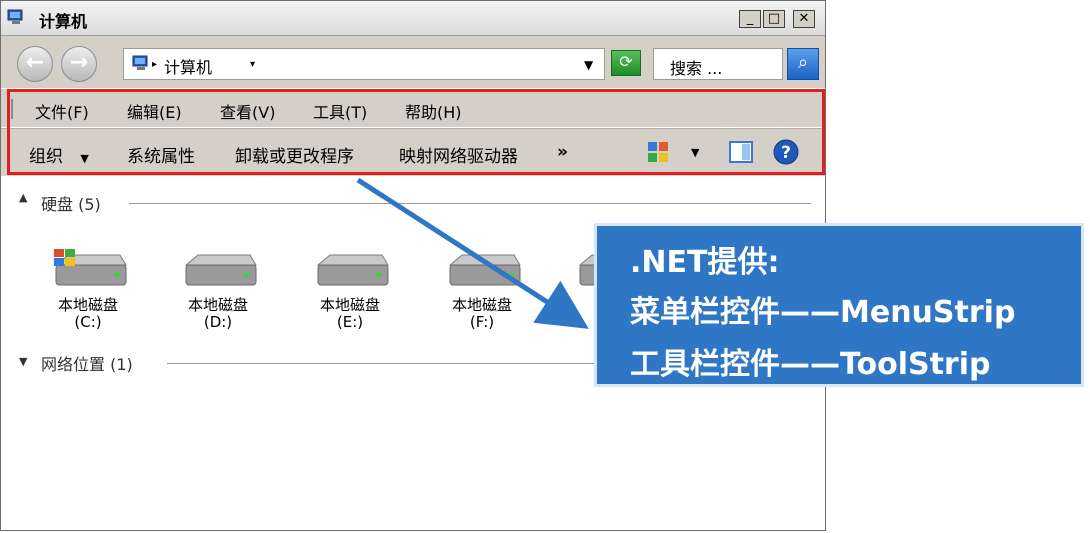 The width and height of the screenshot is (1090, 533). Describe the element at coordinates (823, 312) in the screenshot. I see `callout-line-menustrip: 菜单栏控件——MenuStrip` at that location.